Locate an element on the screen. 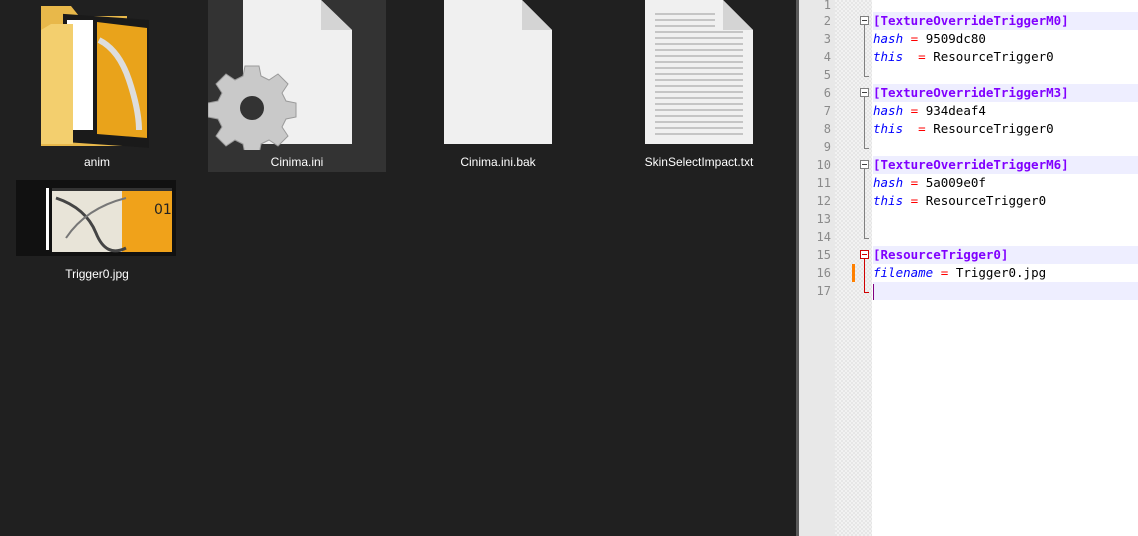 The width and height of the screenshot is (1138, 536). file-item-trigger0-jpg: 01 Trigger0.jpg is located at coordinates (97, 231).